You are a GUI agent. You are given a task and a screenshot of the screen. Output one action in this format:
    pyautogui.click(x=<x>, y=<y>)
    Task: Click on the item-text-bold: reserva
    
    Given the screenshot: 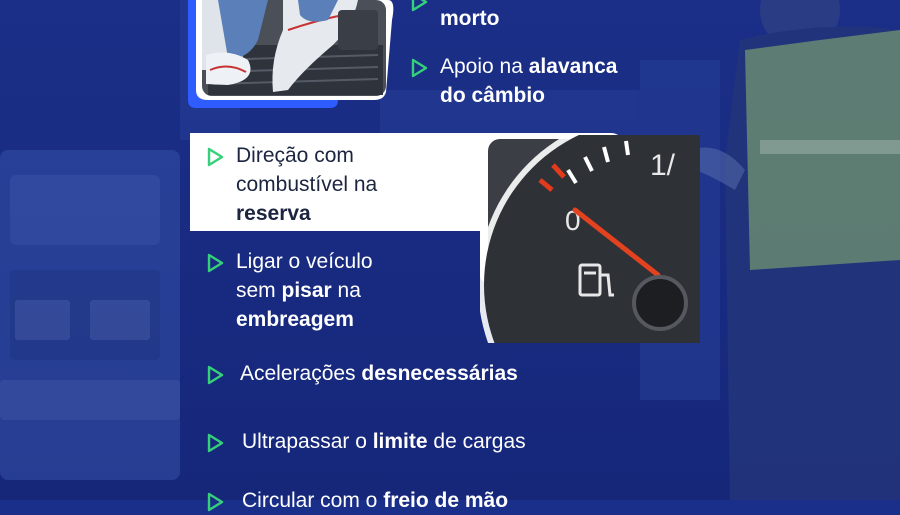 What is the action you would take?
    pyautogui.click(x=273, y=213)
    